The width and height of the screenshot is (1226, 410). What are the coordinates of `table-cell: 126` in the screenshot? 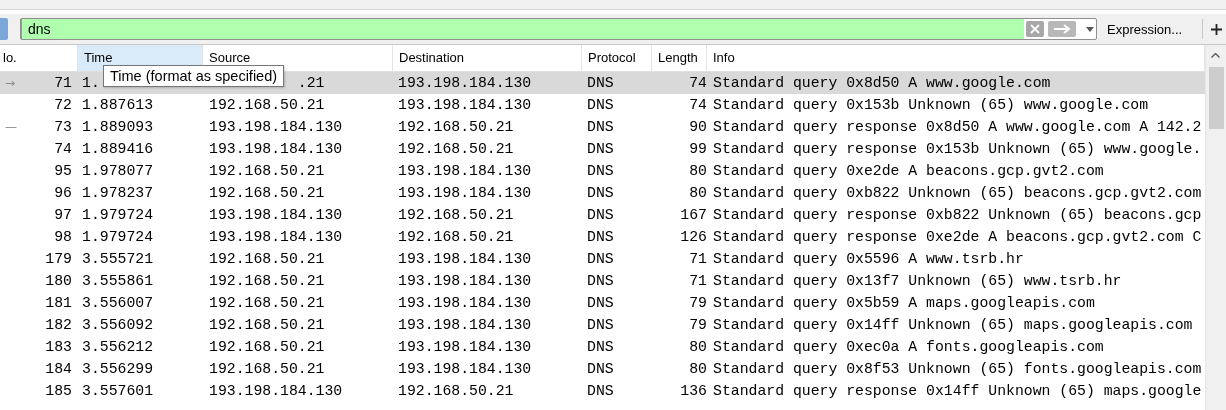 It's located at (693, 237).